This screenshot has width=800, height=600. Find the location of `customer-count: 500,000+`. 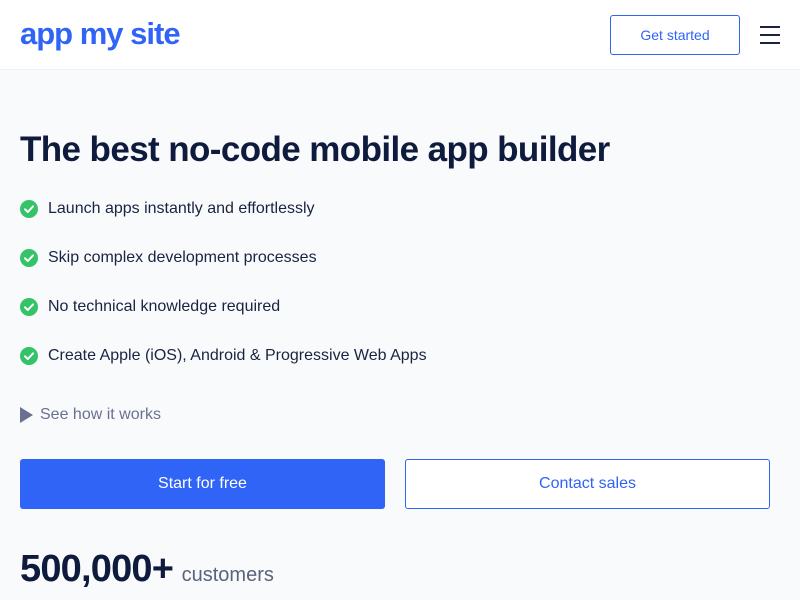

customer-count: 500,000+ is located at coordinates (97, 569).